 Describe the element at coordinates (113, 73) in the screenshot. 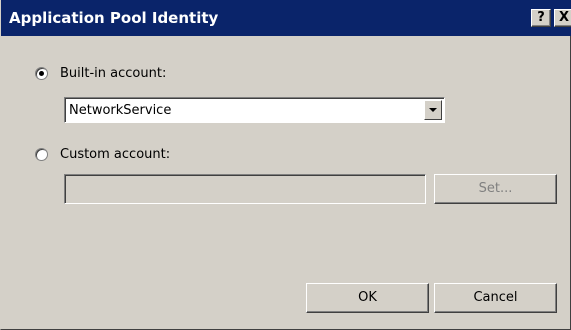

I see `builtin-account-label: Built-in account:` at that location.